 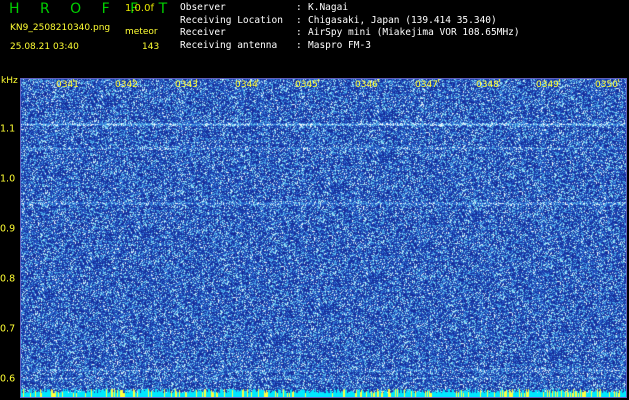 I want to click on count-label: 143, so click(x=151, y=47).